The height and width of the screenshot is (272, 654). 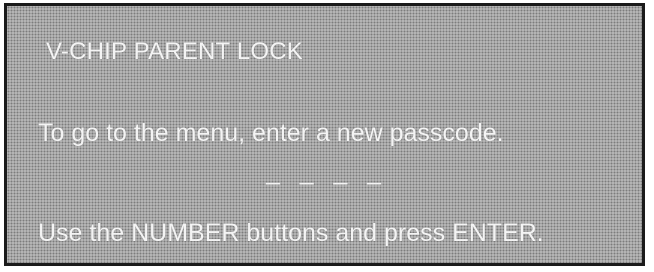 What do you see at coordinates (175, 51) in the screenshot?
I see `menu-title: V-CHIP PARENT LOCK` at bounding box center [175, 51].